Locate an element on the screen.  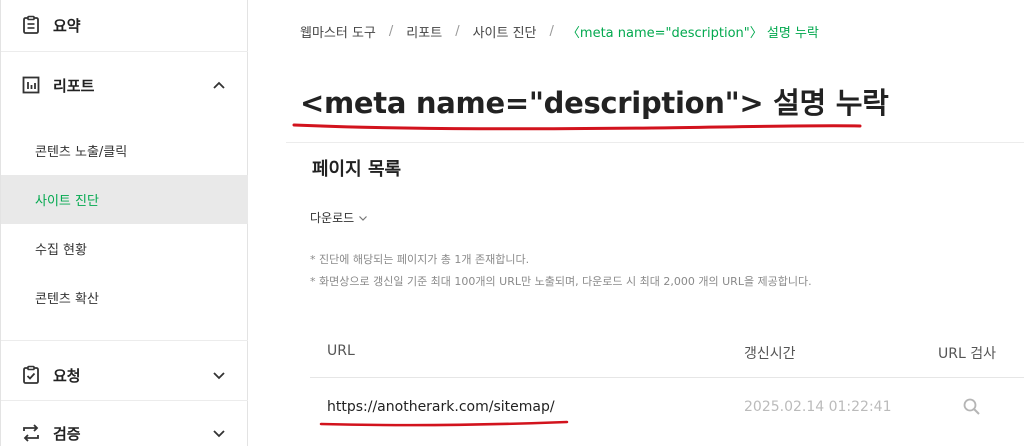
sidebar-item-summary: 요약 is located at coordinates (124, 25).